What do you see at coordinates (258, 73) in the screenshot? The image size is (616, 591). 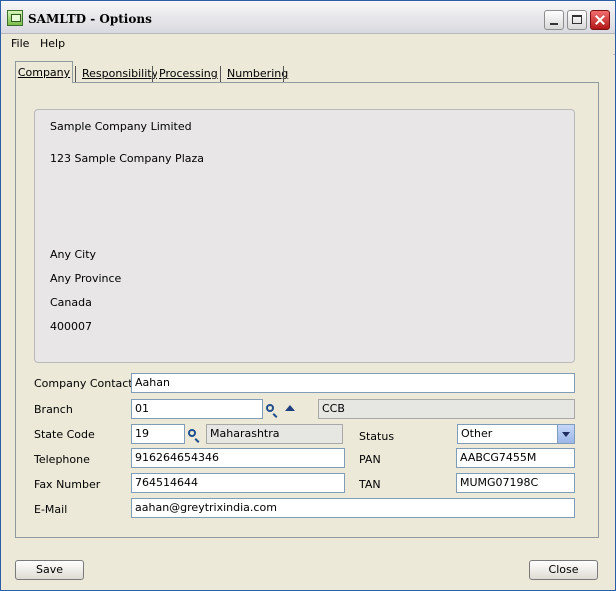 I see `tab-numbering: Numbering` at bounding box center [258, 73].